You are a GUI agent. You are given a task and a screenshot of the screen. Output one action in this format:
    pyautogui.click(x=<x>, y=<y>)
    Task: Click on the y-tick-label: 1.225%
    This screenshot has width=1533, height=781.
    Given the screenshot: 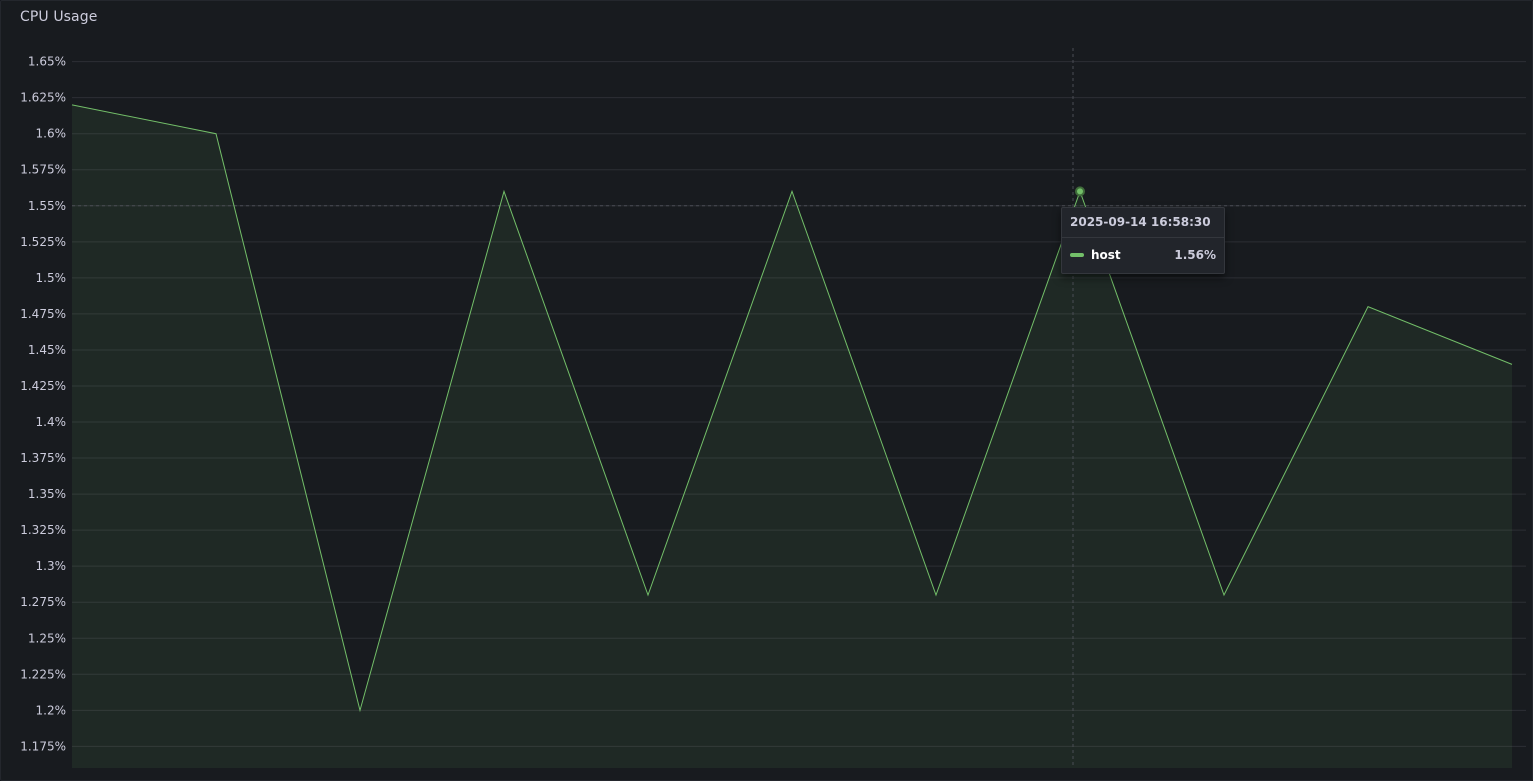 What is the action you would take?
    pyautogui.click(x=43, y=674)
    